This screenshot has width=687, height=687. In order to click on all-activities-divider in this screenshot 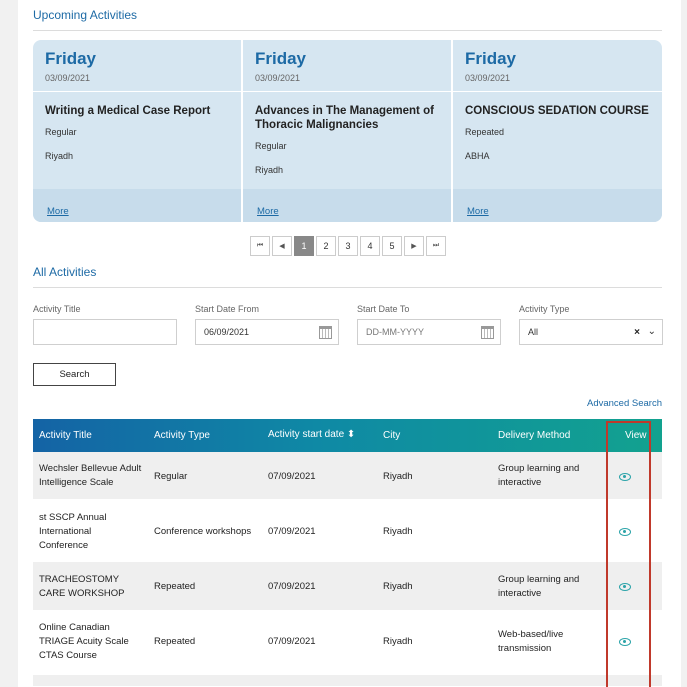, I will do `click(347, 287)`.